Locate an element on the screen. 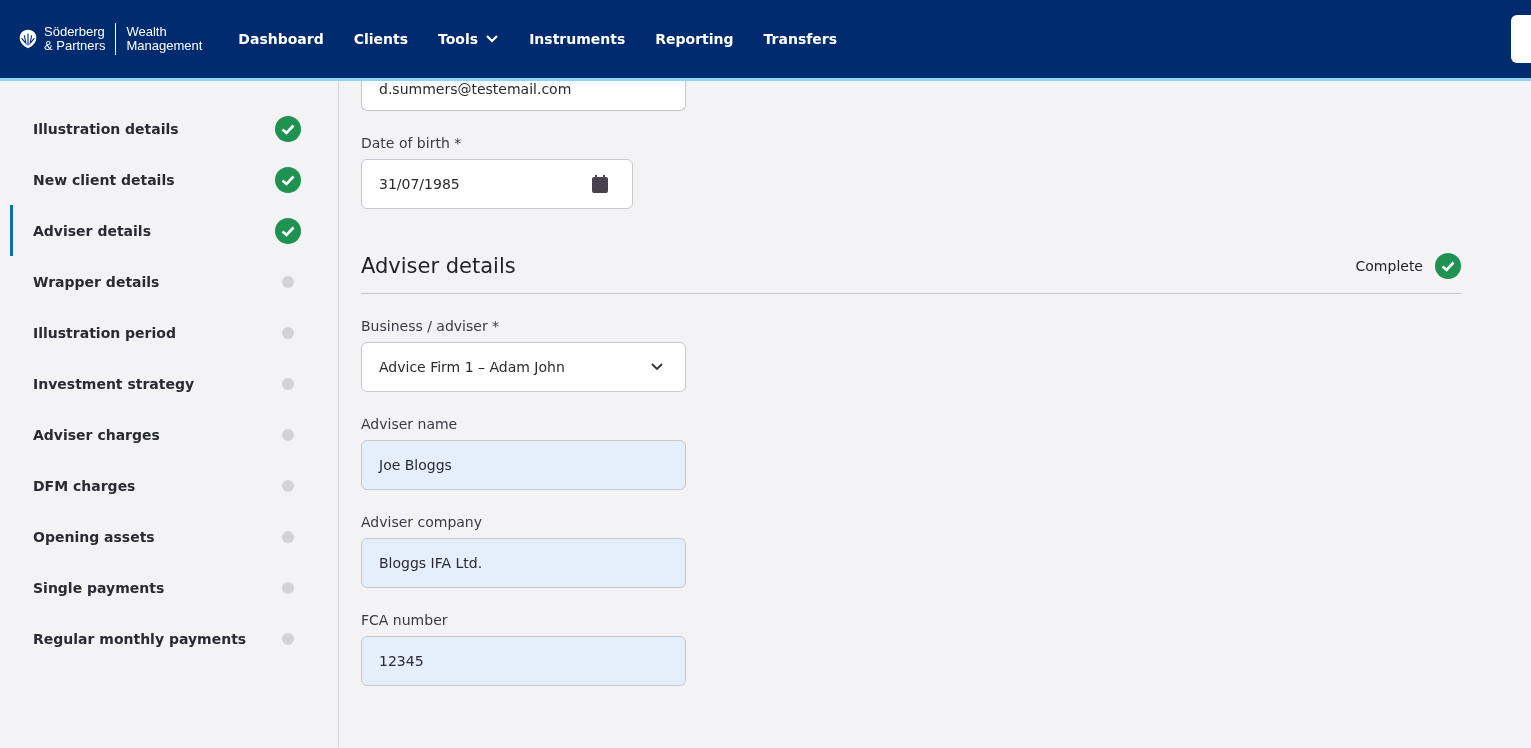 The height and width of the screenshot is (748, 1531). input-field: d.summers@testemail.com is located at coordinates (523, 96).